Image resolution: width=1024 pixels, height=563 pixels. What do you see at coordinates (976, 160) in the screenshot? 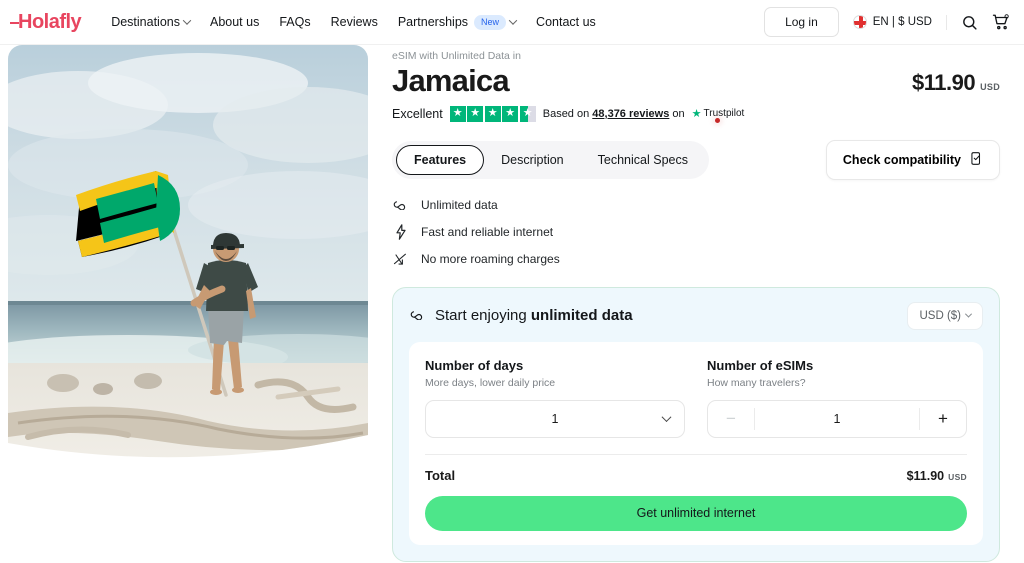
I see `device-check-icon` at bounding box center [976, 160].